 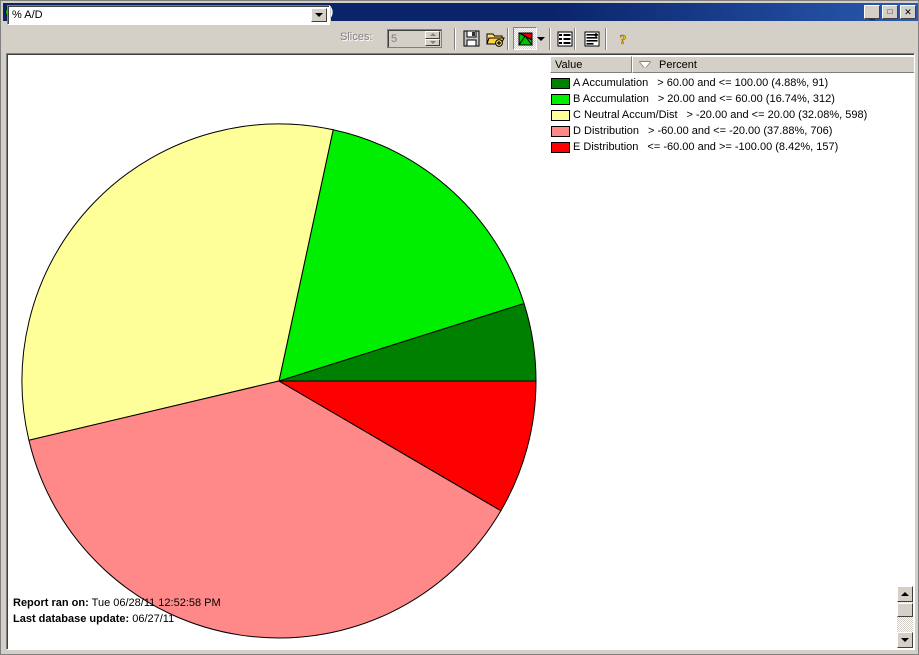 I want to click on legend-column-percent-label: Percent, so click(x=678, y=64).